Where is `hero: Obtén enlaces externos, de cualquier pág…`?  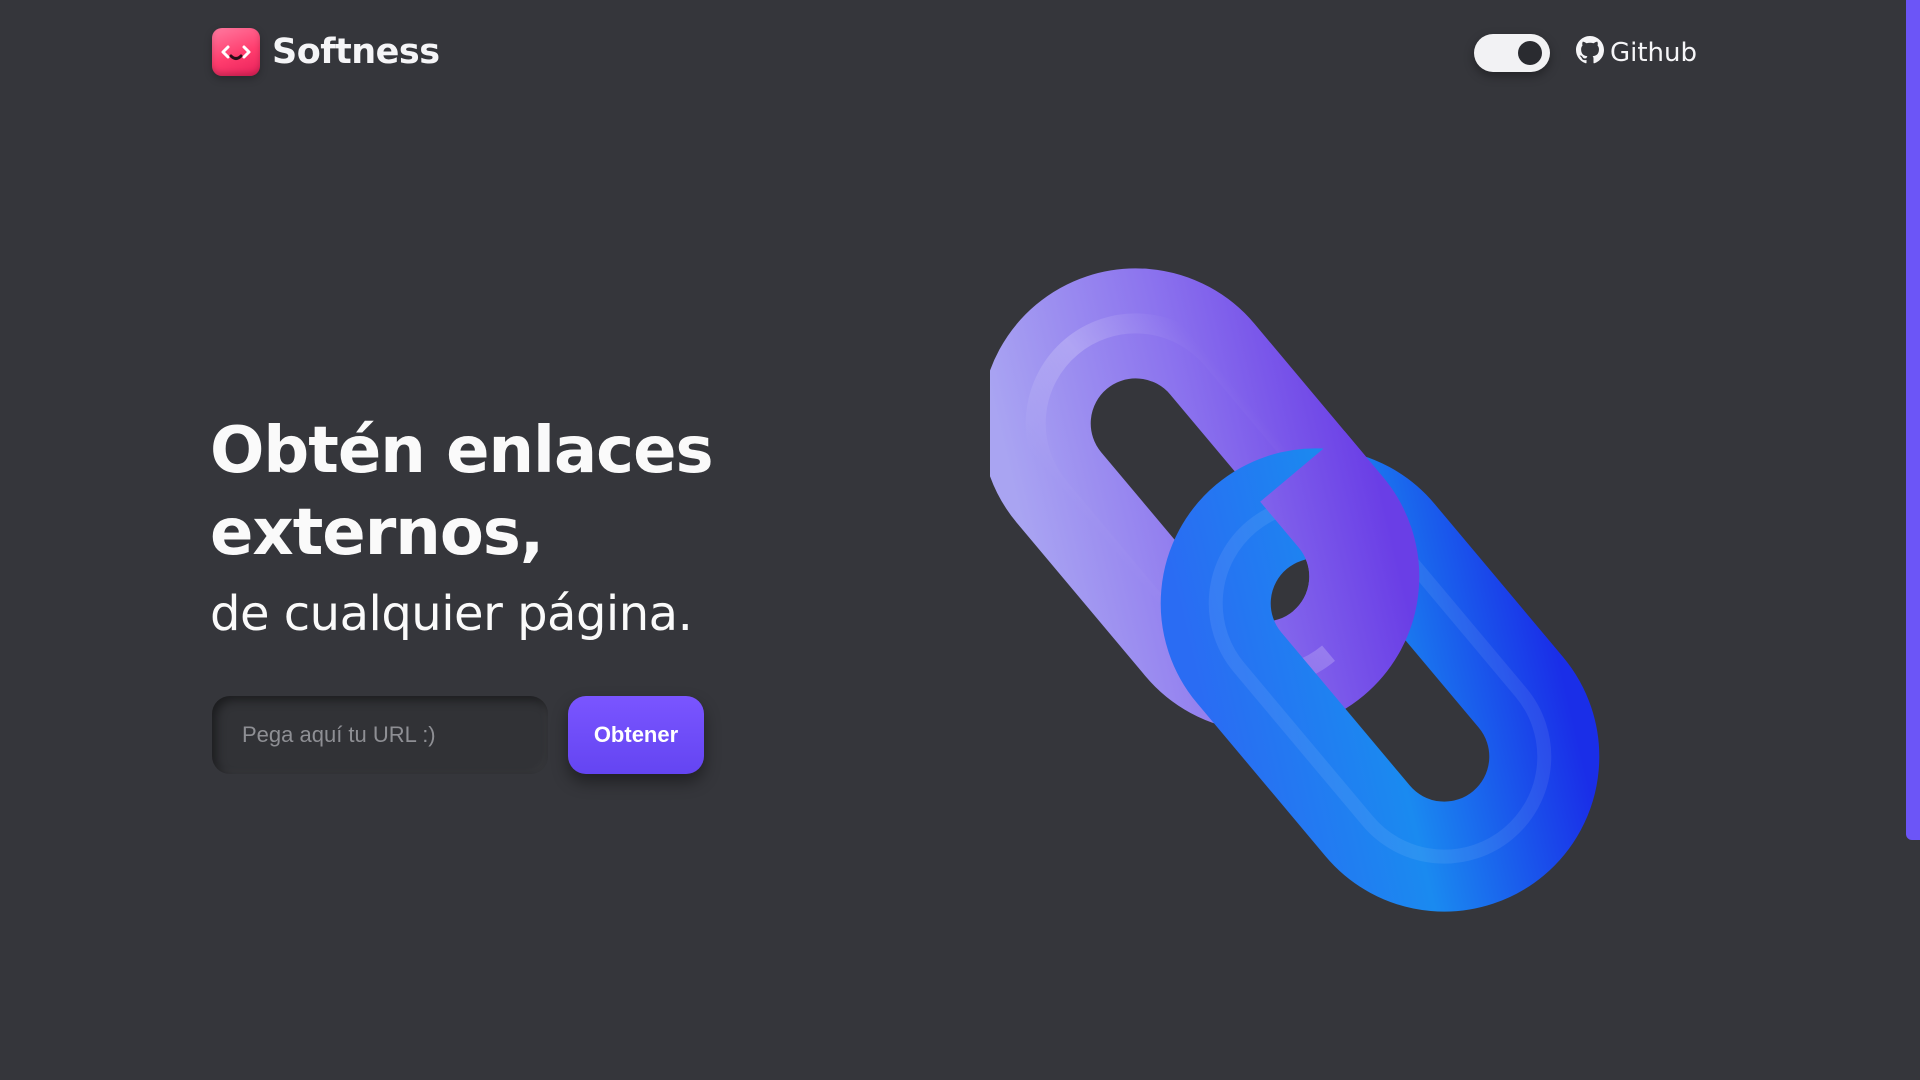
hero: Obtén enlaces externos, de cualquier pág… is located at coordinates (510, 527).